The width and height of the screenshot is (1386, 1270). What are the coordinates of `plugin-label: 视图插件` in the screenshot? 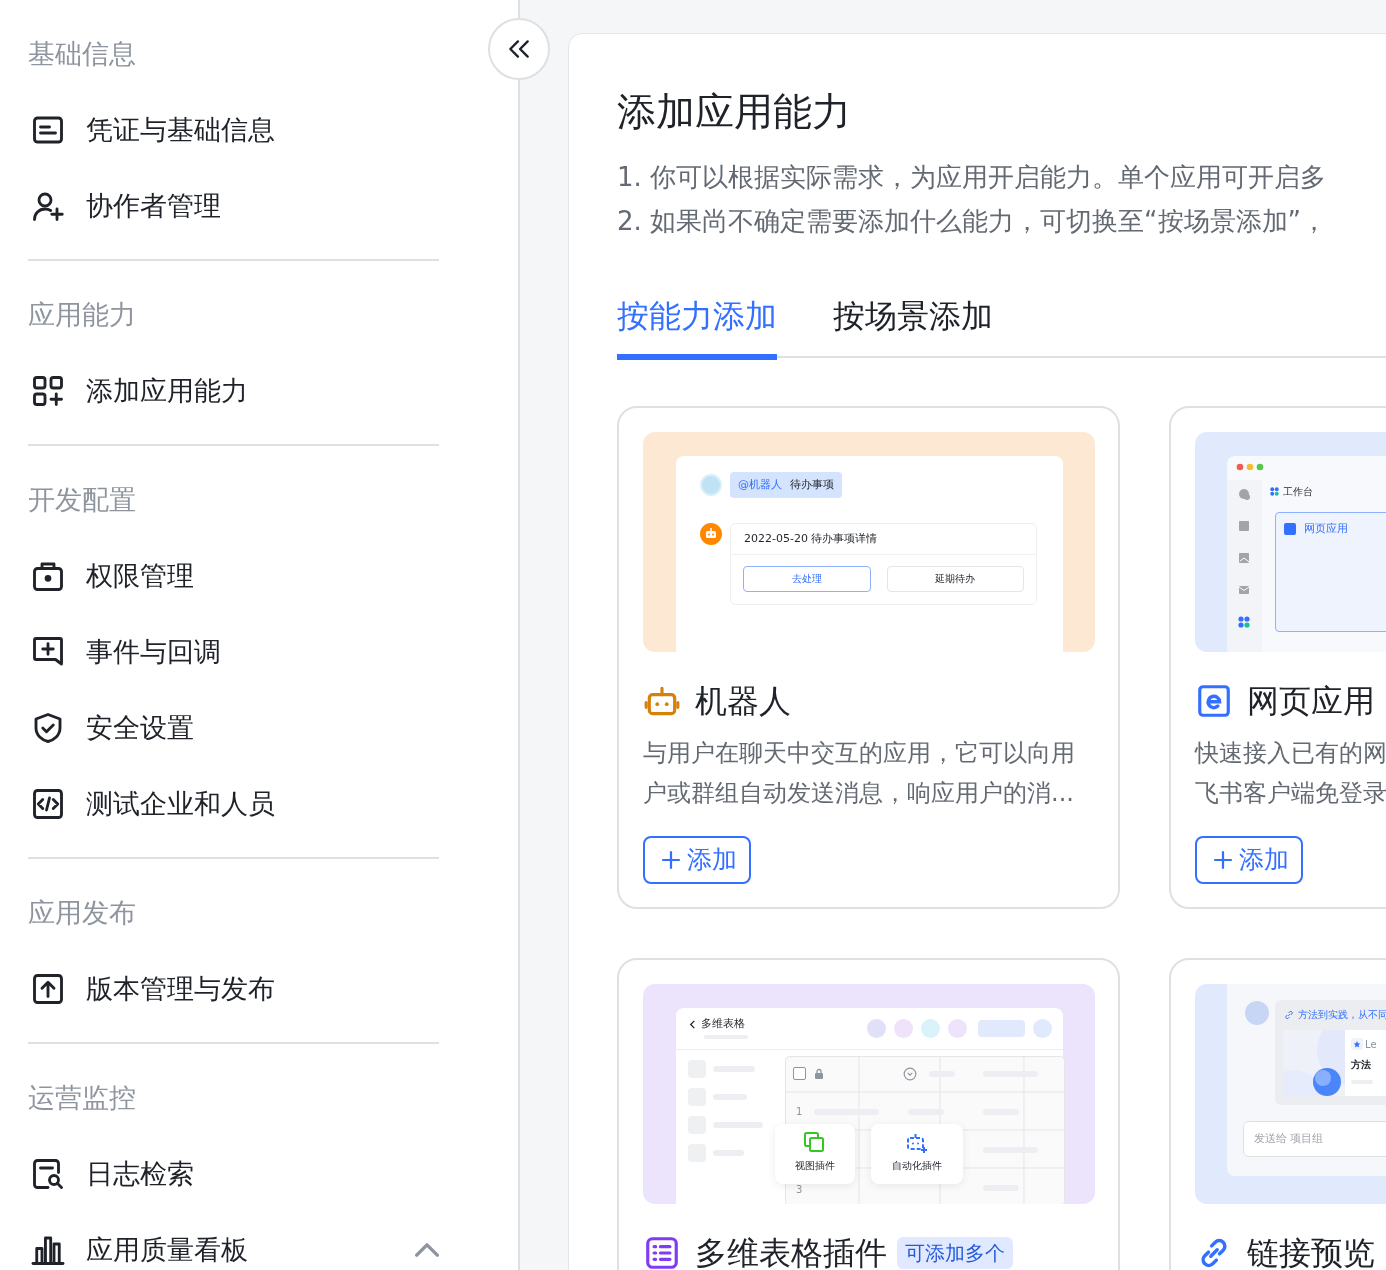 It's located at (815, 1165).